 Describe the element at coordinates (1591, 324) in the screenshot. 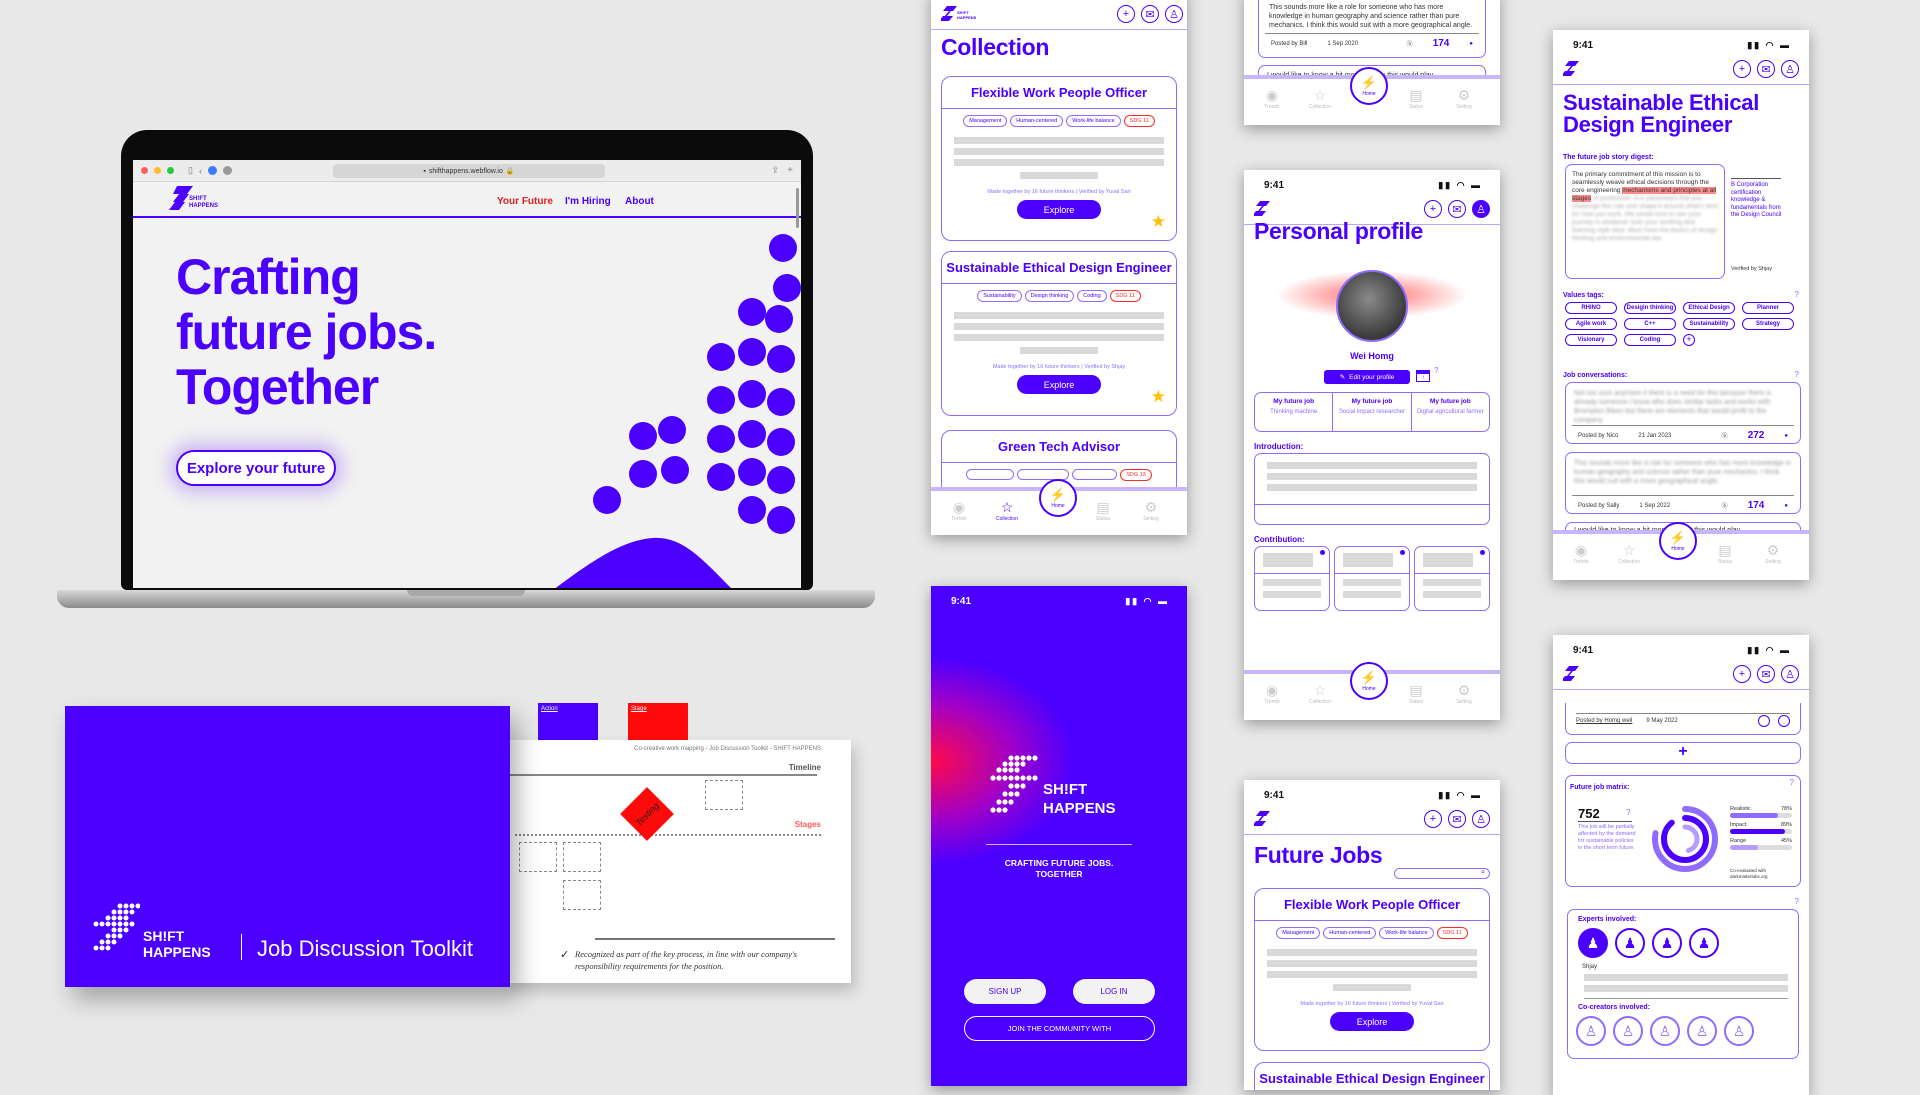

I see `value-tag: Agile work` at that location.